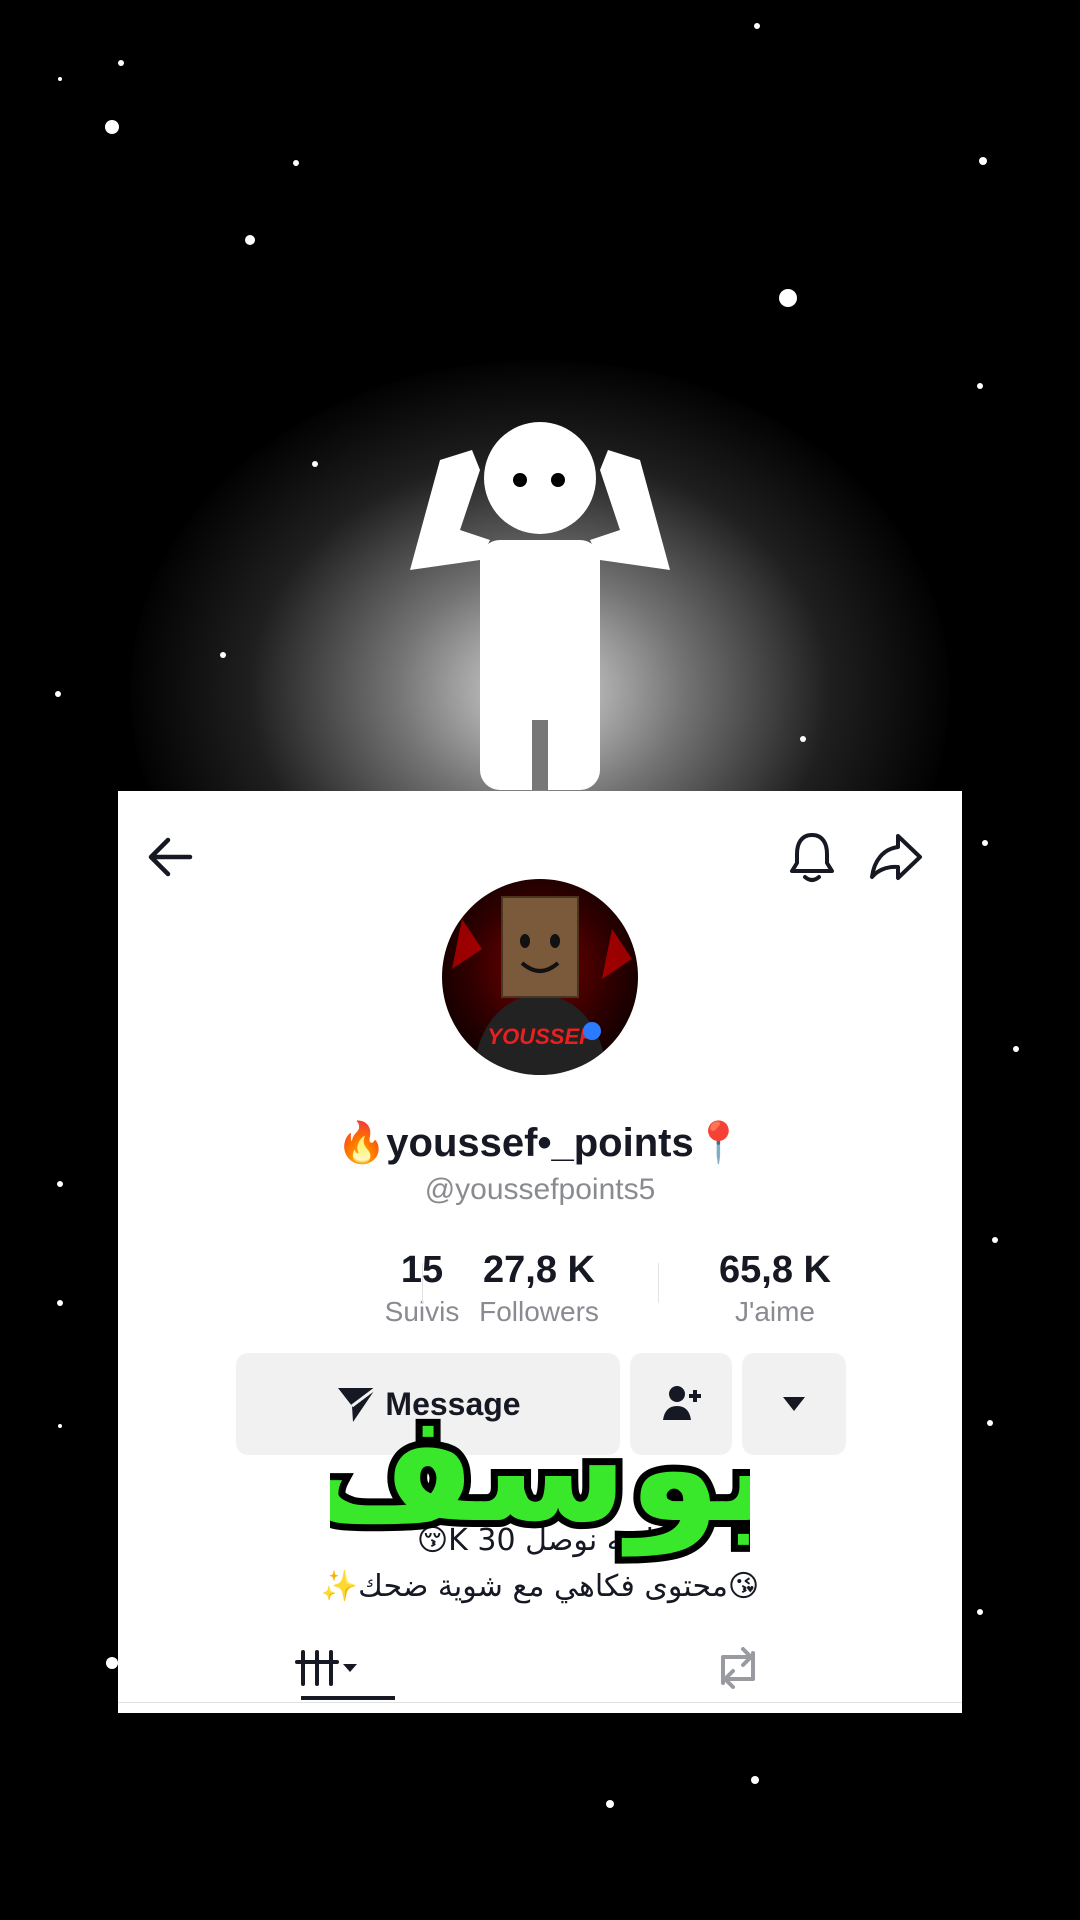 This screenshot has height=1920, width=1080. Describe the element at coordinates (775, 1311) in the screenshot. I see `likes-label: J'aime` at that location.